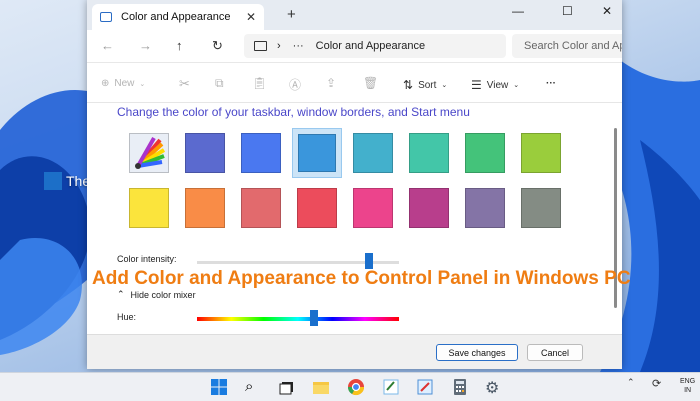 The image size is (700, 401). I want to click on color-swatch-pink, so click(373, 208).